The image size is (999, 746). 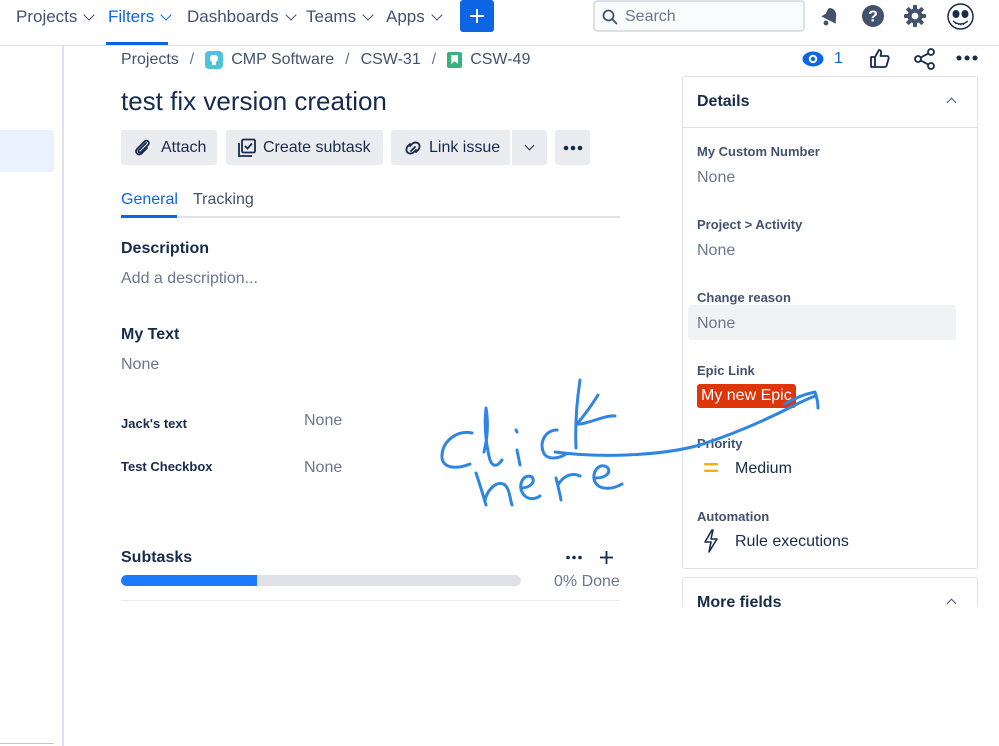 I want to click on link-issue-dropdown, so click(x=529, y=147).